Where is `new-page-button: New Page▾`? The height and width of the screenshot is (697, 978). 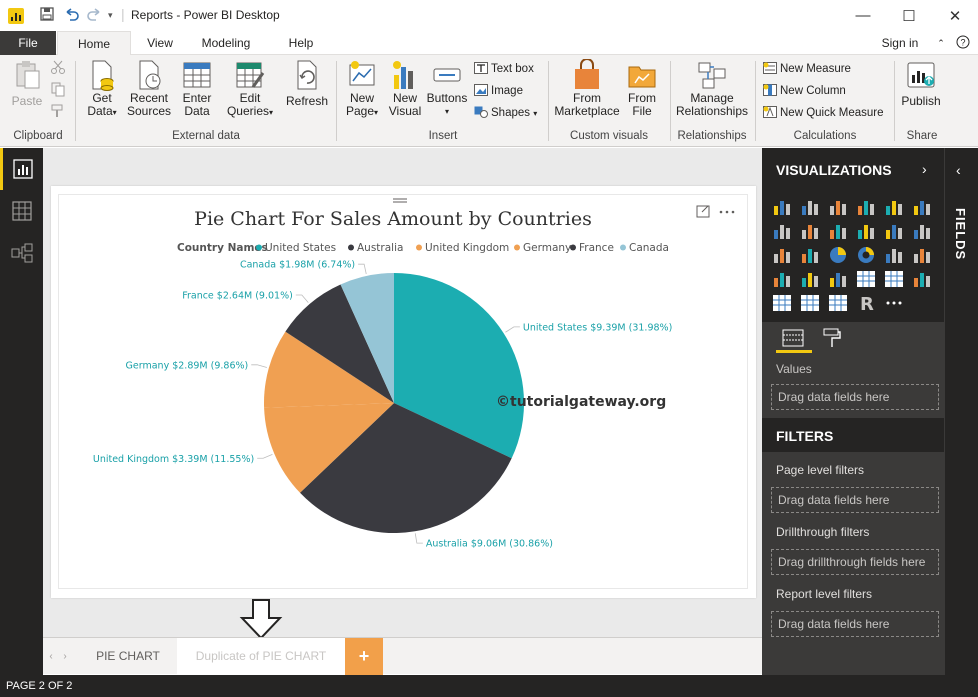
new-page-button: New Page▾ is located at coordinates (362, 89).